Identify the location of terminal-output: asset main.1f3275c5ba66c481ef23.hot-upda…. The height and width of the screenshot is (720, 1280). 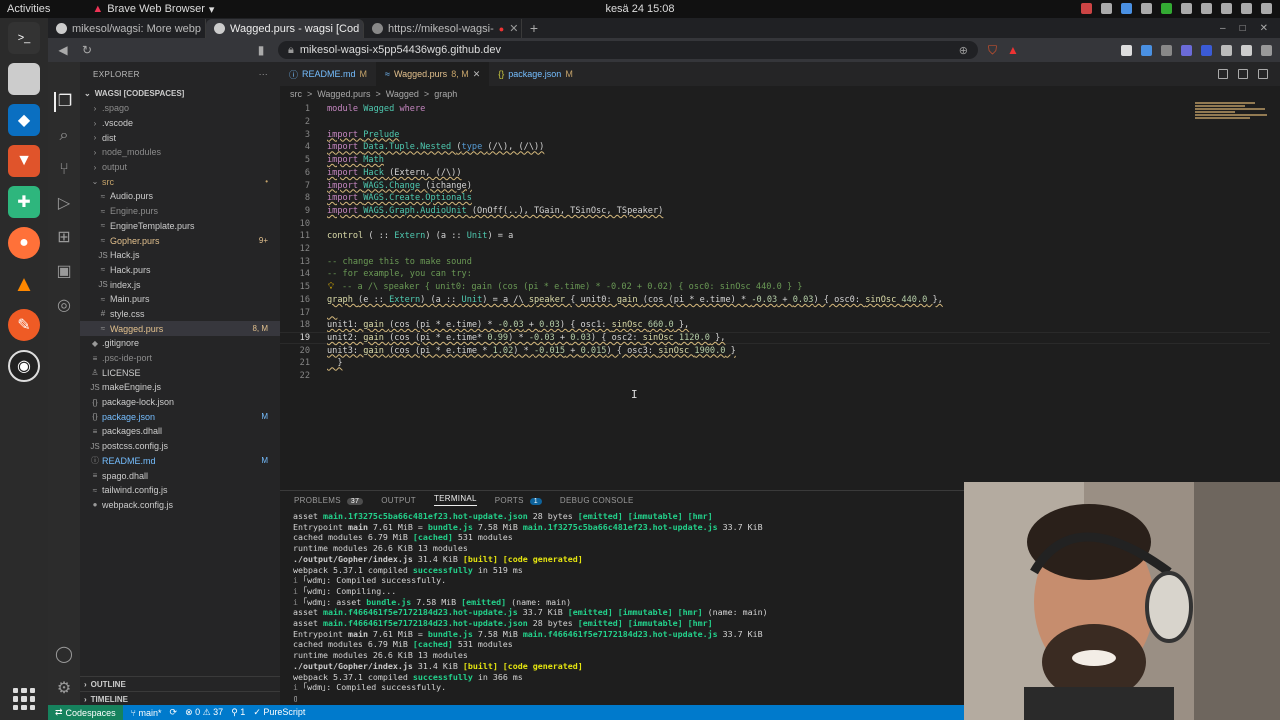
(530, 607).